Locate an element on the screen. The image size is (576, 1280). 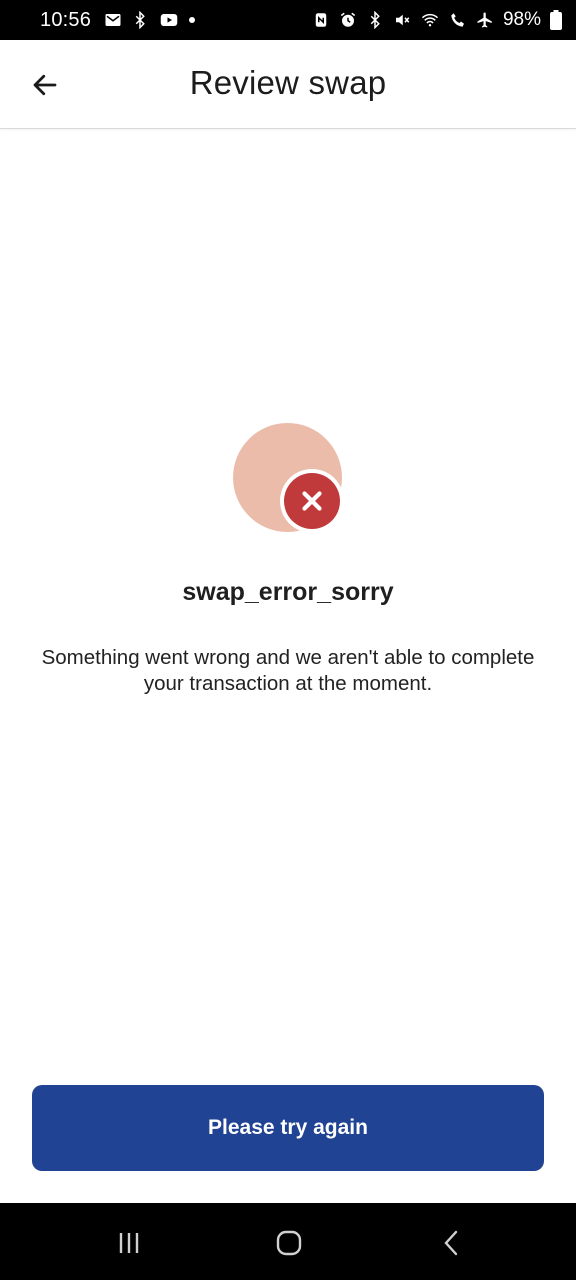
battery-percent: 98% is located at coordinates (521, 19).